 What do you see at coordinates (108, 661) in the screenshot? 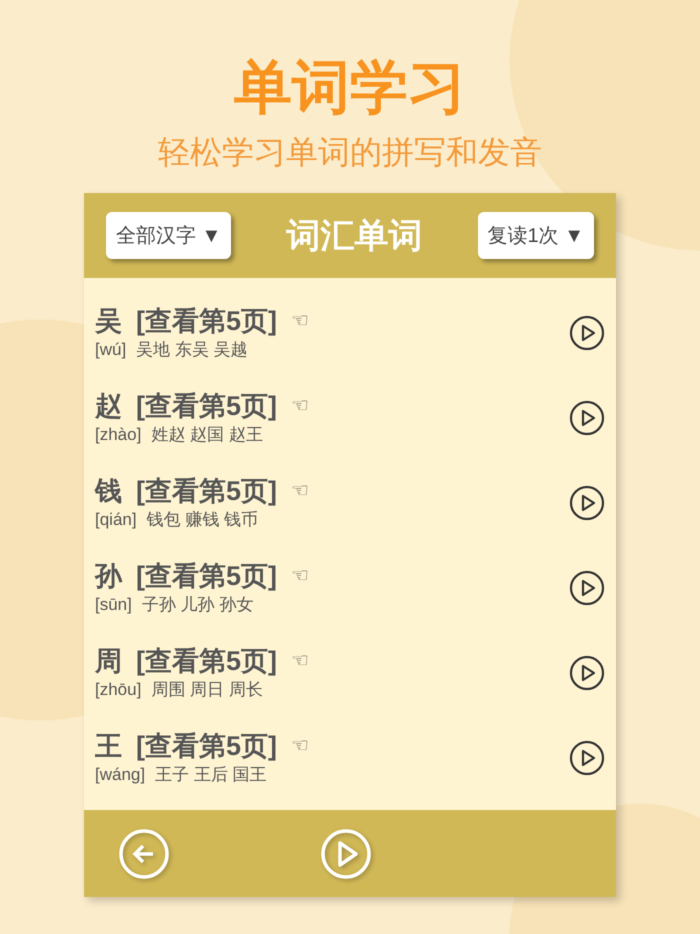
I see `word-character: 周` at bounding box center [108, 661].